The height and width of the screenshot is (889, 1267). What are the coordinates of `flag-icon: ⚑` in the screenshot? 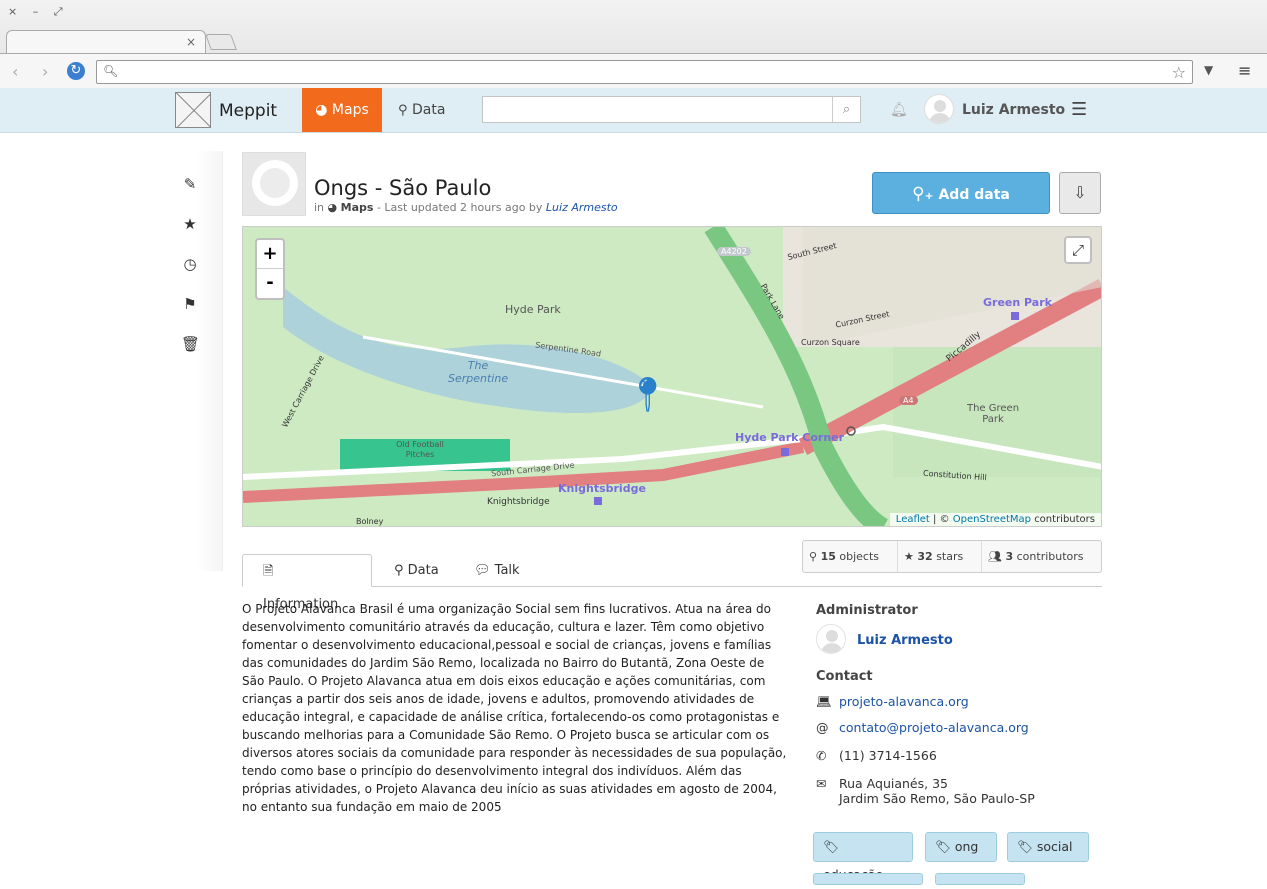 It's located at (190, 304).